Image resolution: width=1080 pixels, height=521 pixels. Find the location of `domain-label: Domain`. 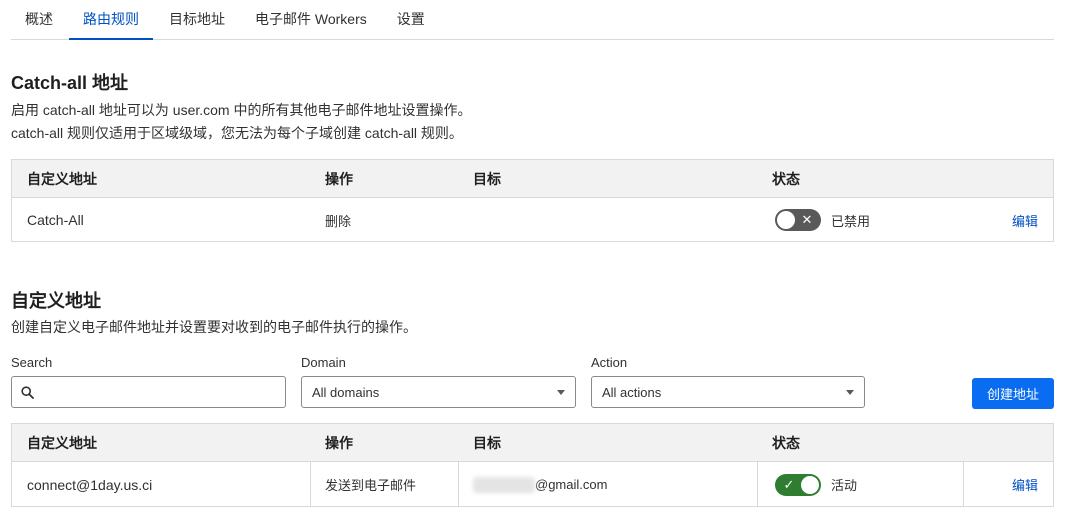

domain-label: Domain is located at coordinates (323, 362).